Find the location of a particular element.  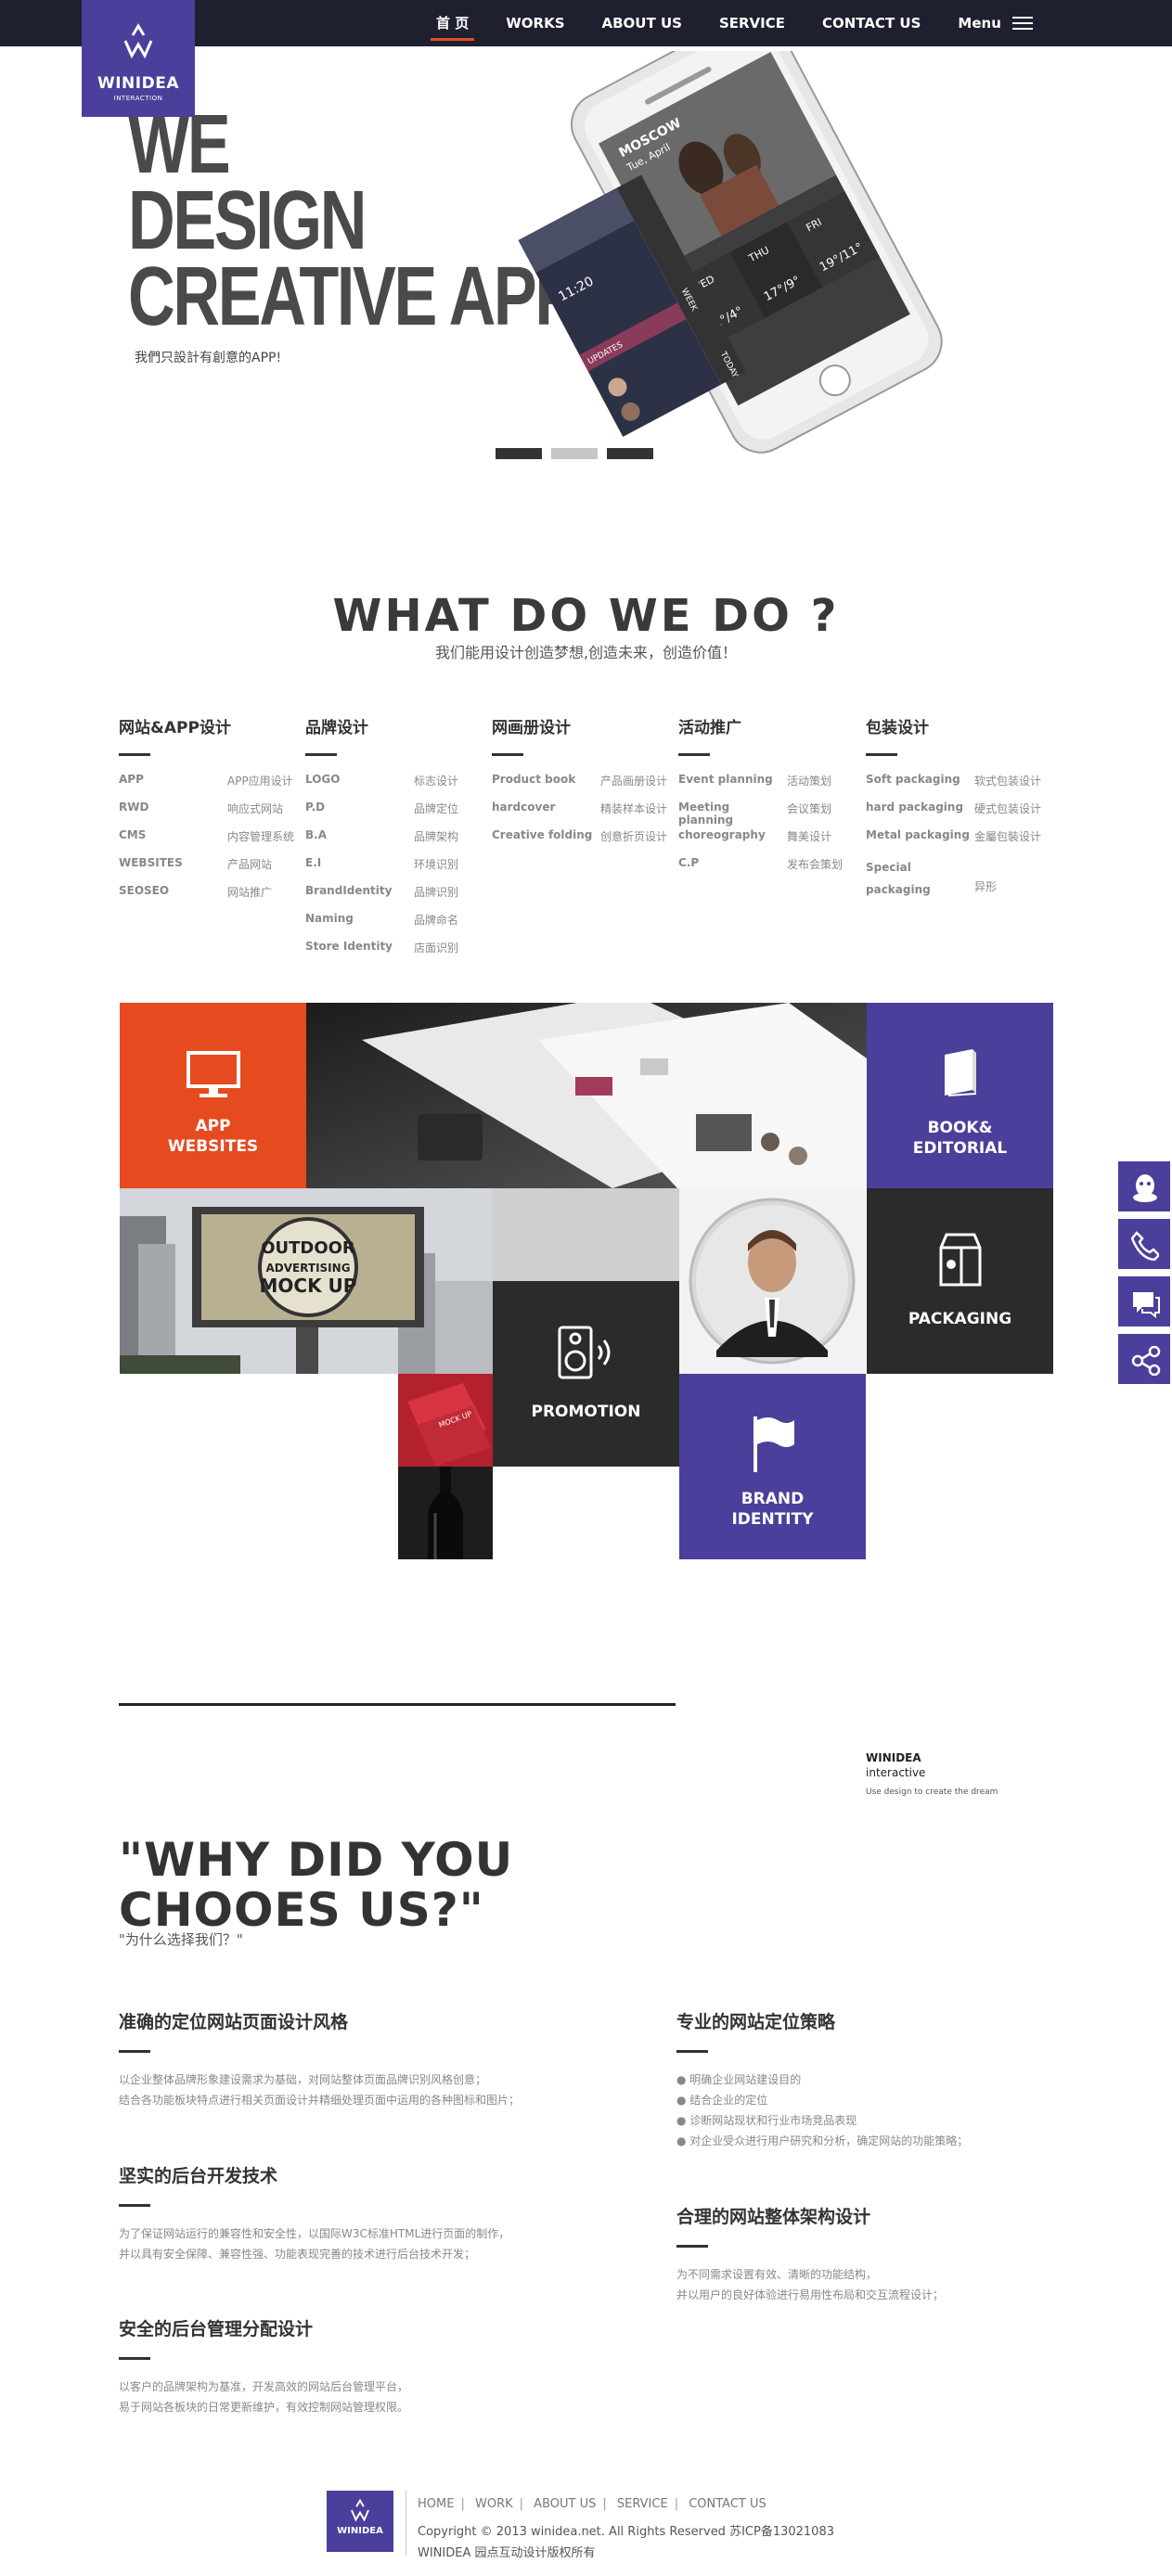

float-chat-button is located at coordinates (1144, 1301).